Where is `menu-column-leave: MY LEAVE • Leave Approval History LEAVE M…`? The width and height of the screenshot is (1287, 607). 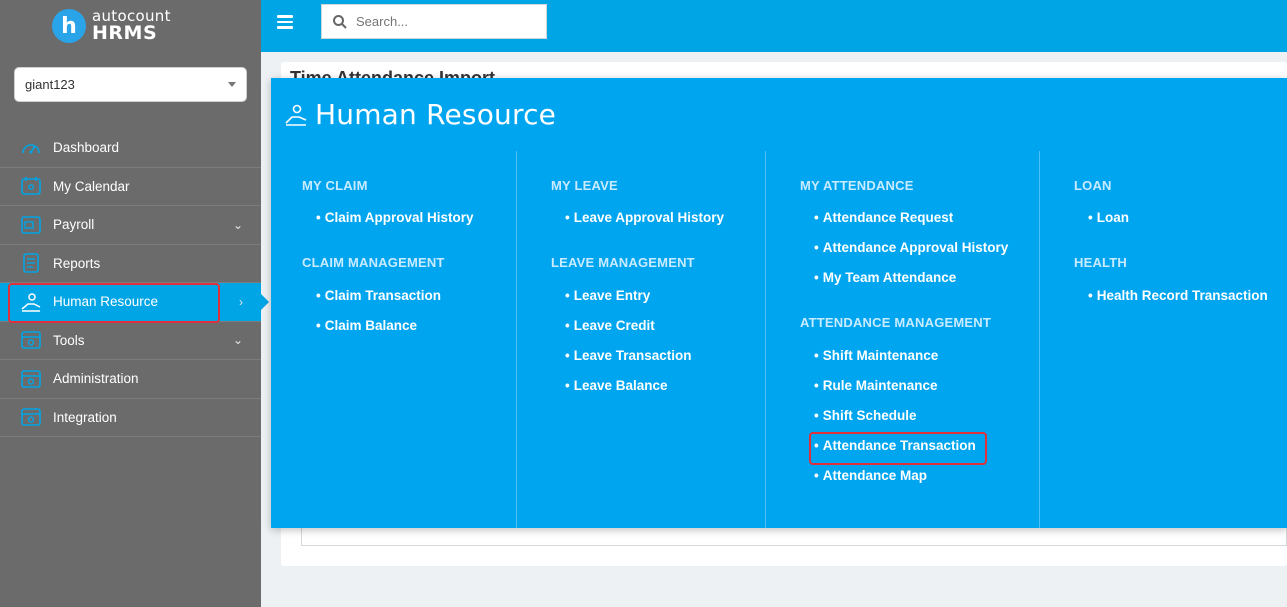
menu-column-leave: MY LEAVE • Leave Approval History LEAVE M… is located at coordinates (640, 339).